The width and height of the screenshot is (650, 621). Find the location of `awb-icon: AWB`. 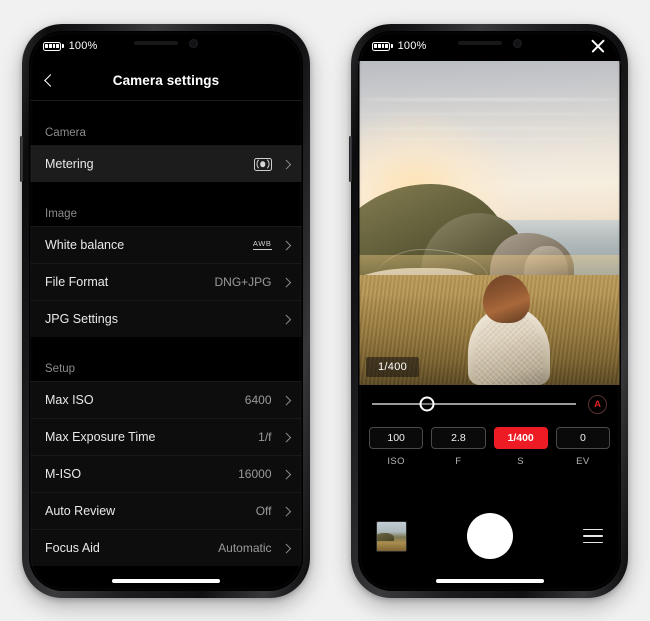

awb-icon: AWB is located at coordinates (262, 244).